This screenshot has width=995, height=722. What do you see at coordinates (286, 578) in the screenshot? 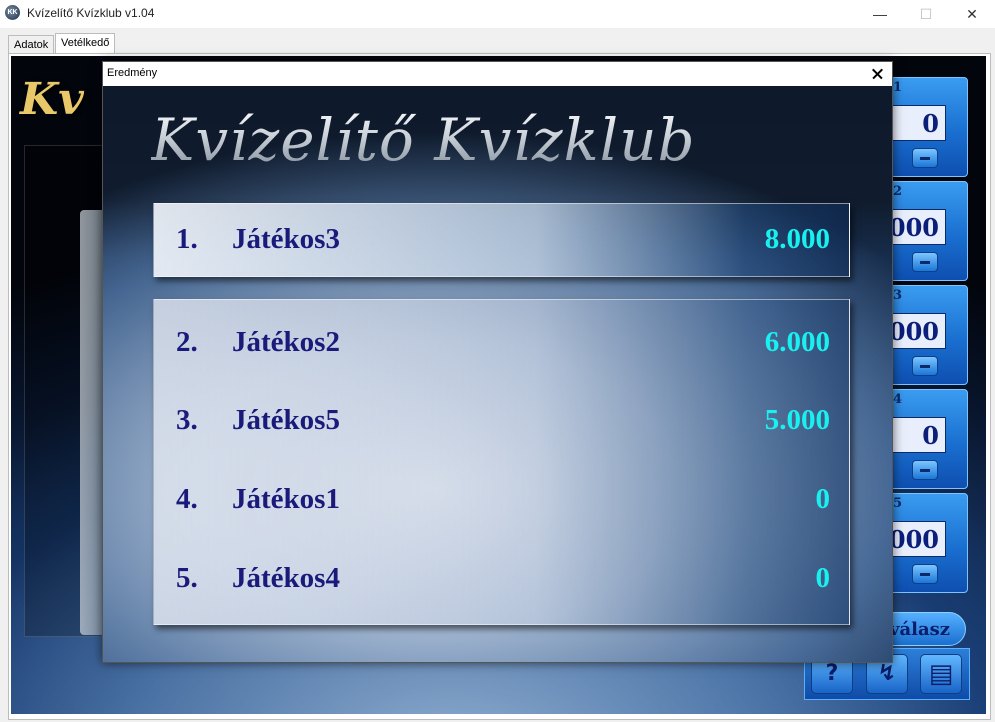
I see `result-name: Játékos4` at bounding box center [286, 578].